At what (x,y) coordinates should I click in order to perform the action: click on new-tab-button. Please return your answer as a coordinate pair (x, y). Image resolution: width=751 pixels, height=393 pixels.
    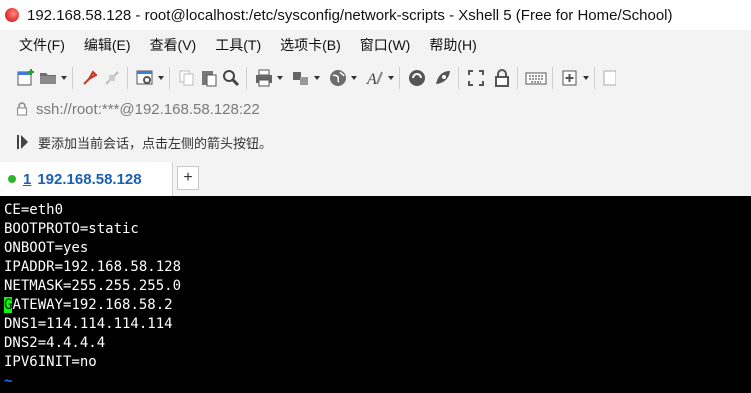
    Looking at the image, I should click on (574, 78).